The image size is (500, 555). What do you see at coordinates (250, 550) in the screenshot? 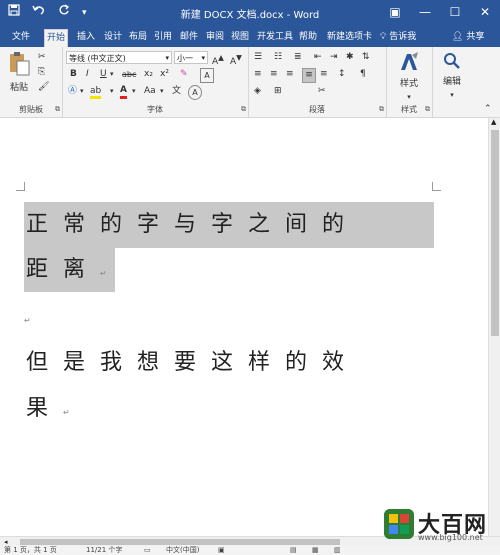
I see `status-bar: 第 1 页，共 1 页 11/21 个字 ▭ 中文(中国) ▣ ▤ ▦ ▥` at bounding box center [250, 550].